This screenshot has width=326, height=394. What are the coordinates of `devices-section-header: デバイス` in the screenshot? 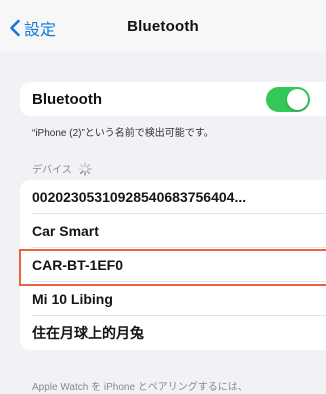 It's located at (62, 168).